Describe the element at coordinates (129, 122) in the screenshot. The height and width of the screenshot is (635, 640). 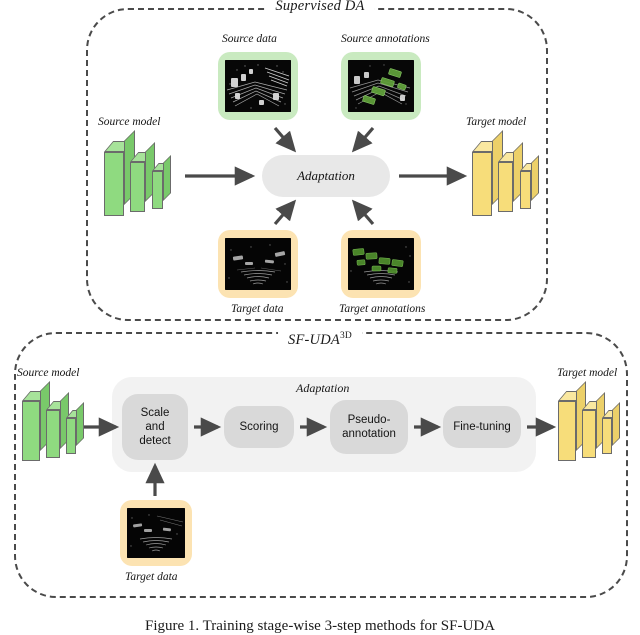
I see `source-model-label-top: Source model` at that location.